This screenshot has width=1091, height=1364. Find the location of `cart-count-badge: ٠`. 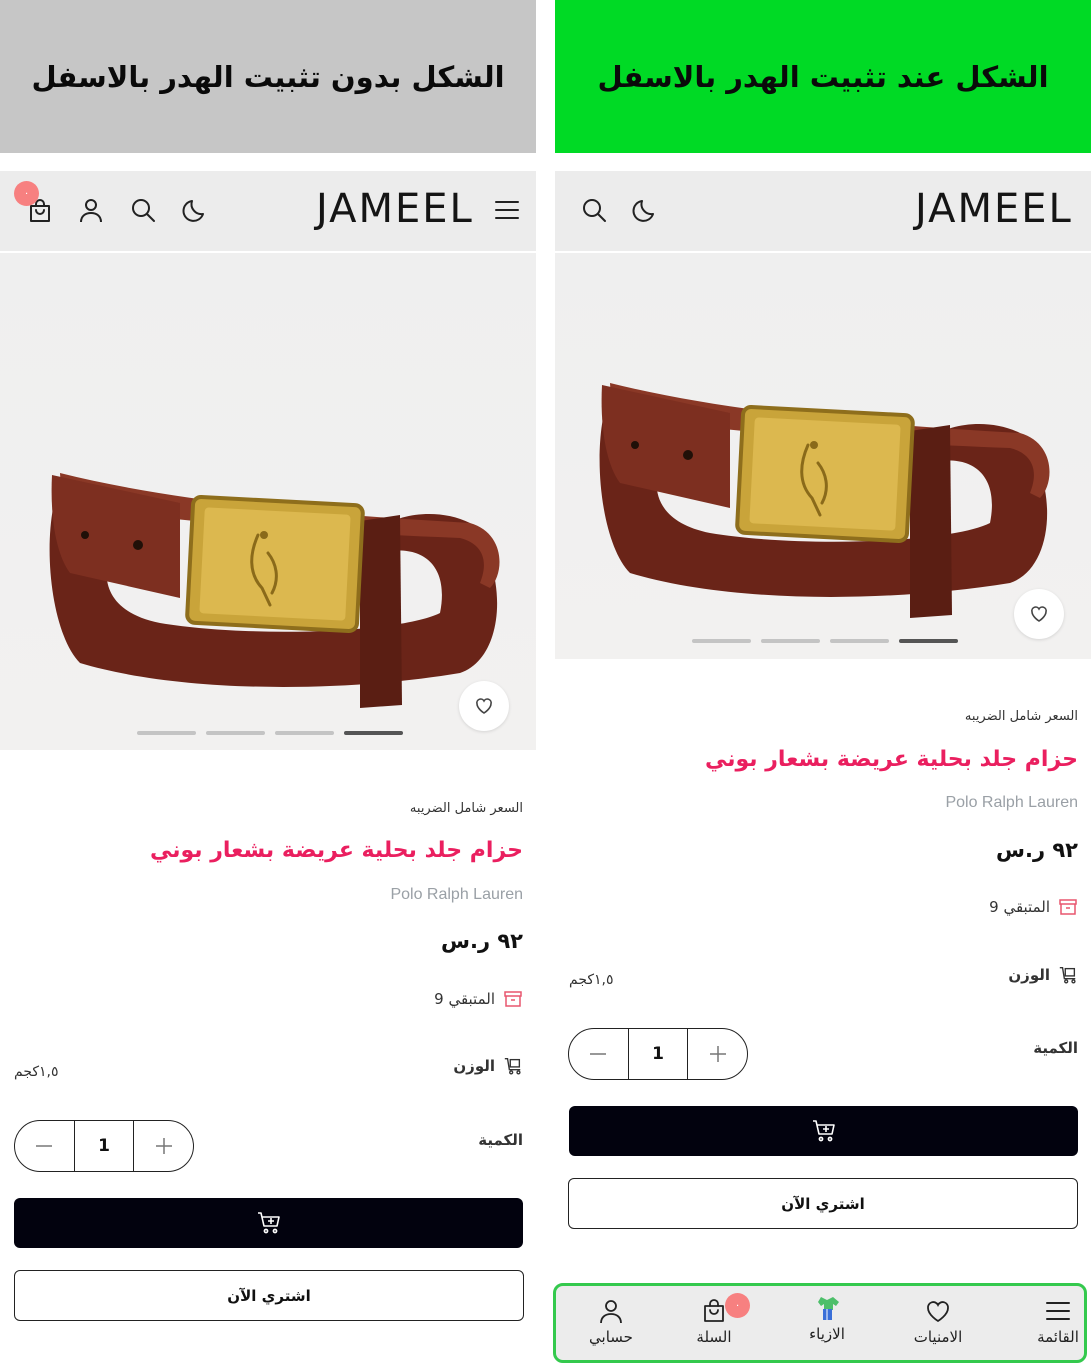

cart-count-badge: ٠ is located at coordinates (26, 193).